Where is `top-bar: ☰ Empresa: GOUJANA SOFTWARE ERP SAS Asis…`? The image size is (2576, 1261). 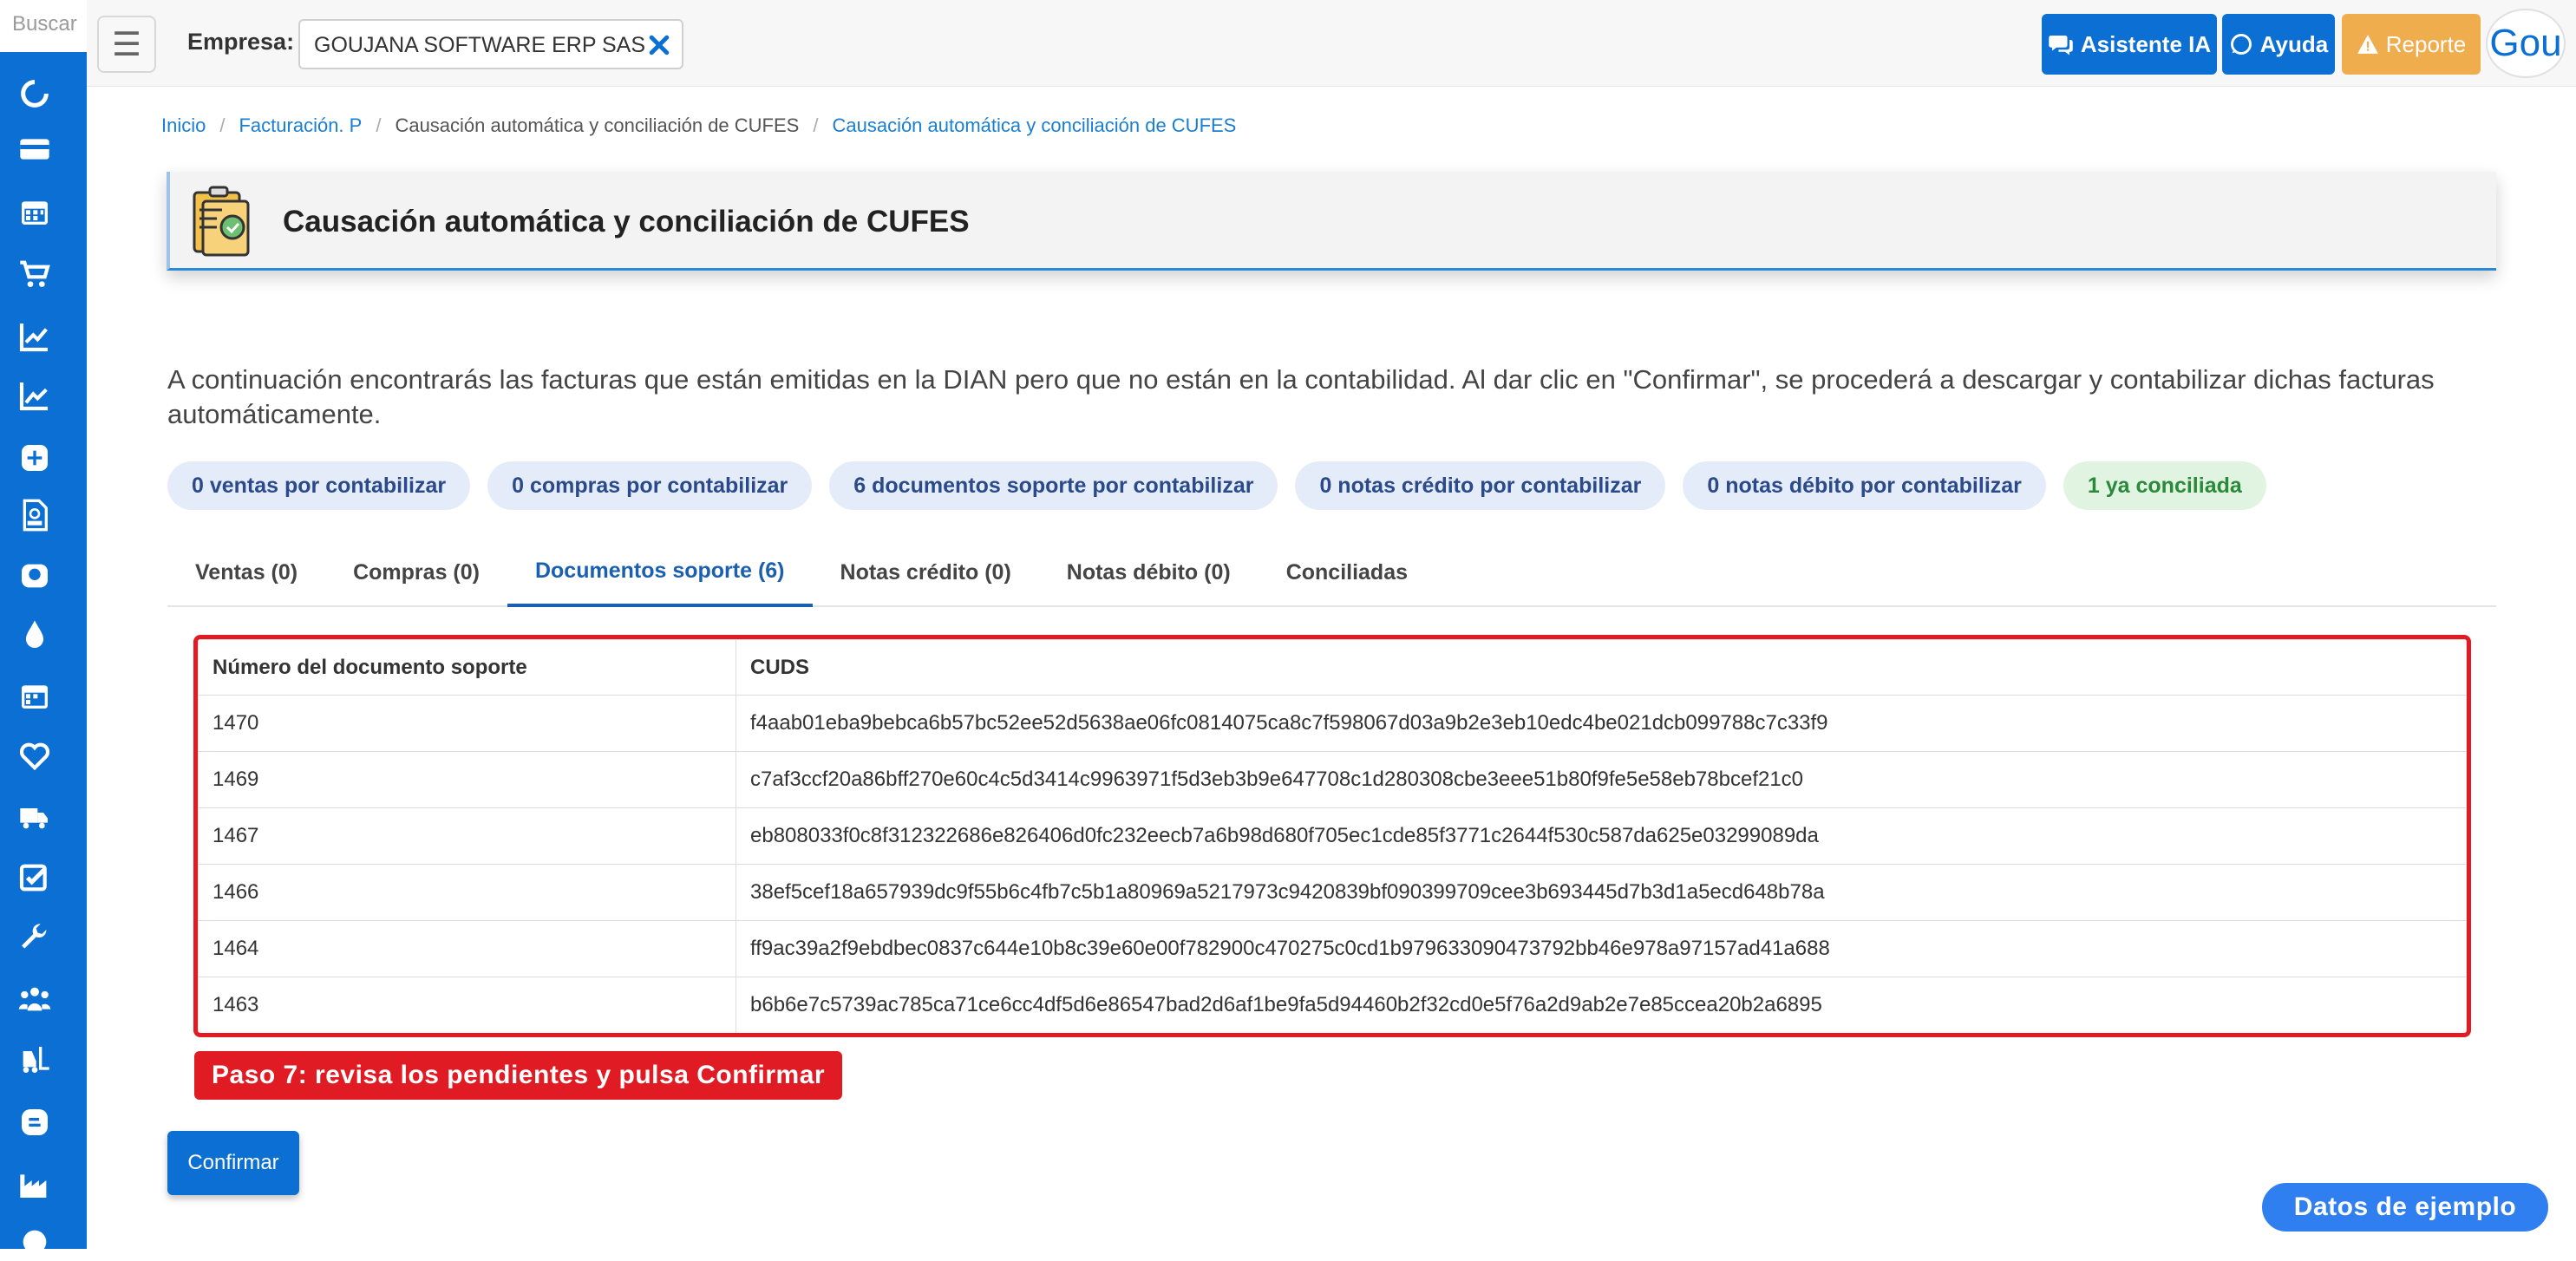
top-bar: ☰ Empresa: GOUJANA SOFTWARE ERP SAS Asis… is located at coordinates (1331, 43).